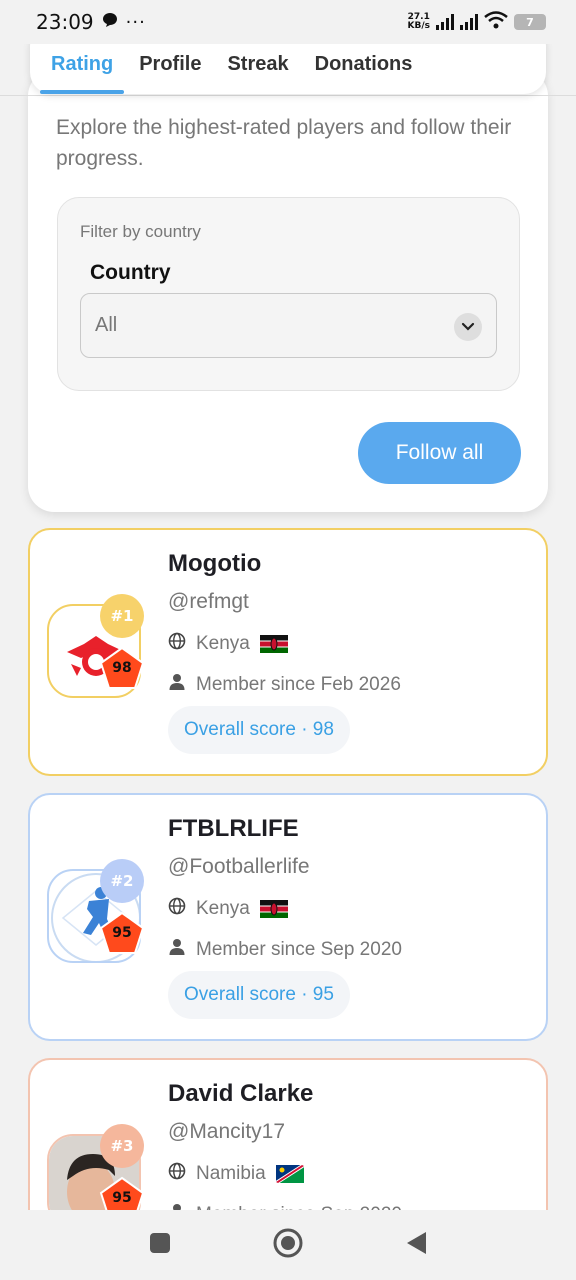  What do you see at coordinates (130, 272) in the screenshot?
I see `country-field-label: Country` at bounding box center [130, 272].